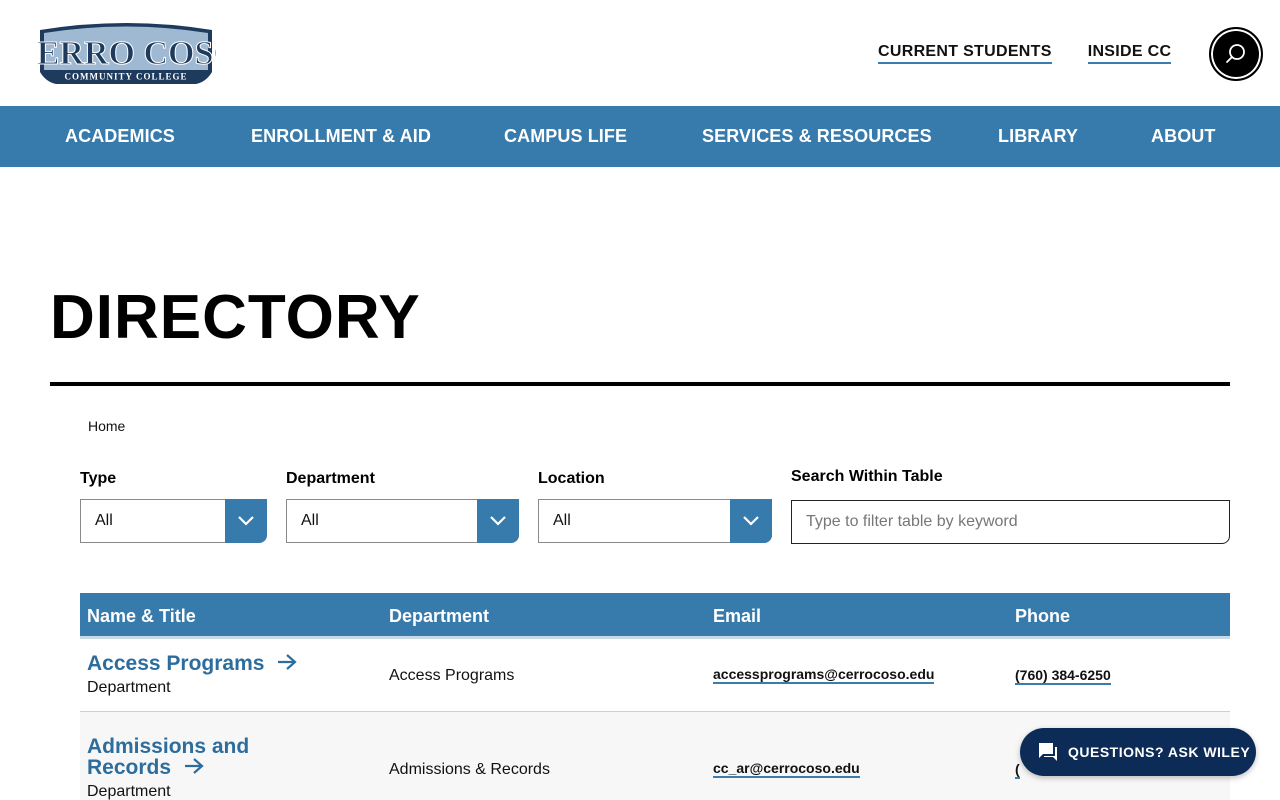 The image size is (1280, 800). Describe the element at coordinates (562, 520) in the screenshot. I see `location-select-value: All` at that location.